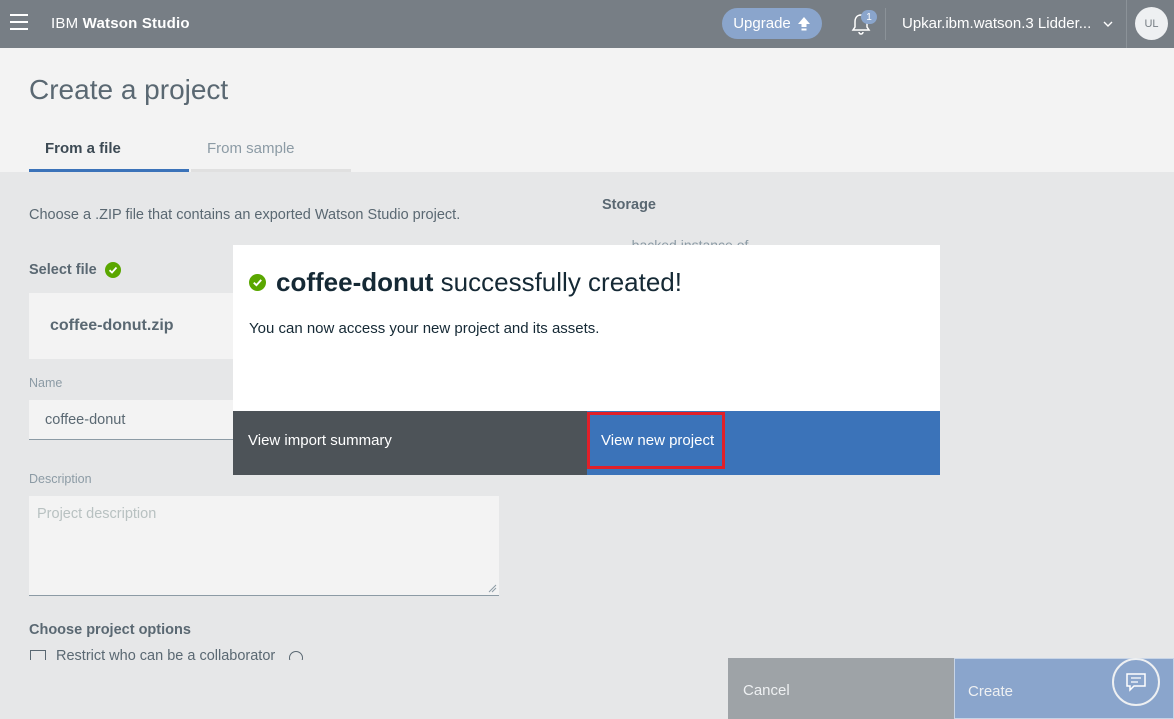  Describe the element at coordinates (129, 89) in the screenshot. I see `page-title: Create a project` at that location.